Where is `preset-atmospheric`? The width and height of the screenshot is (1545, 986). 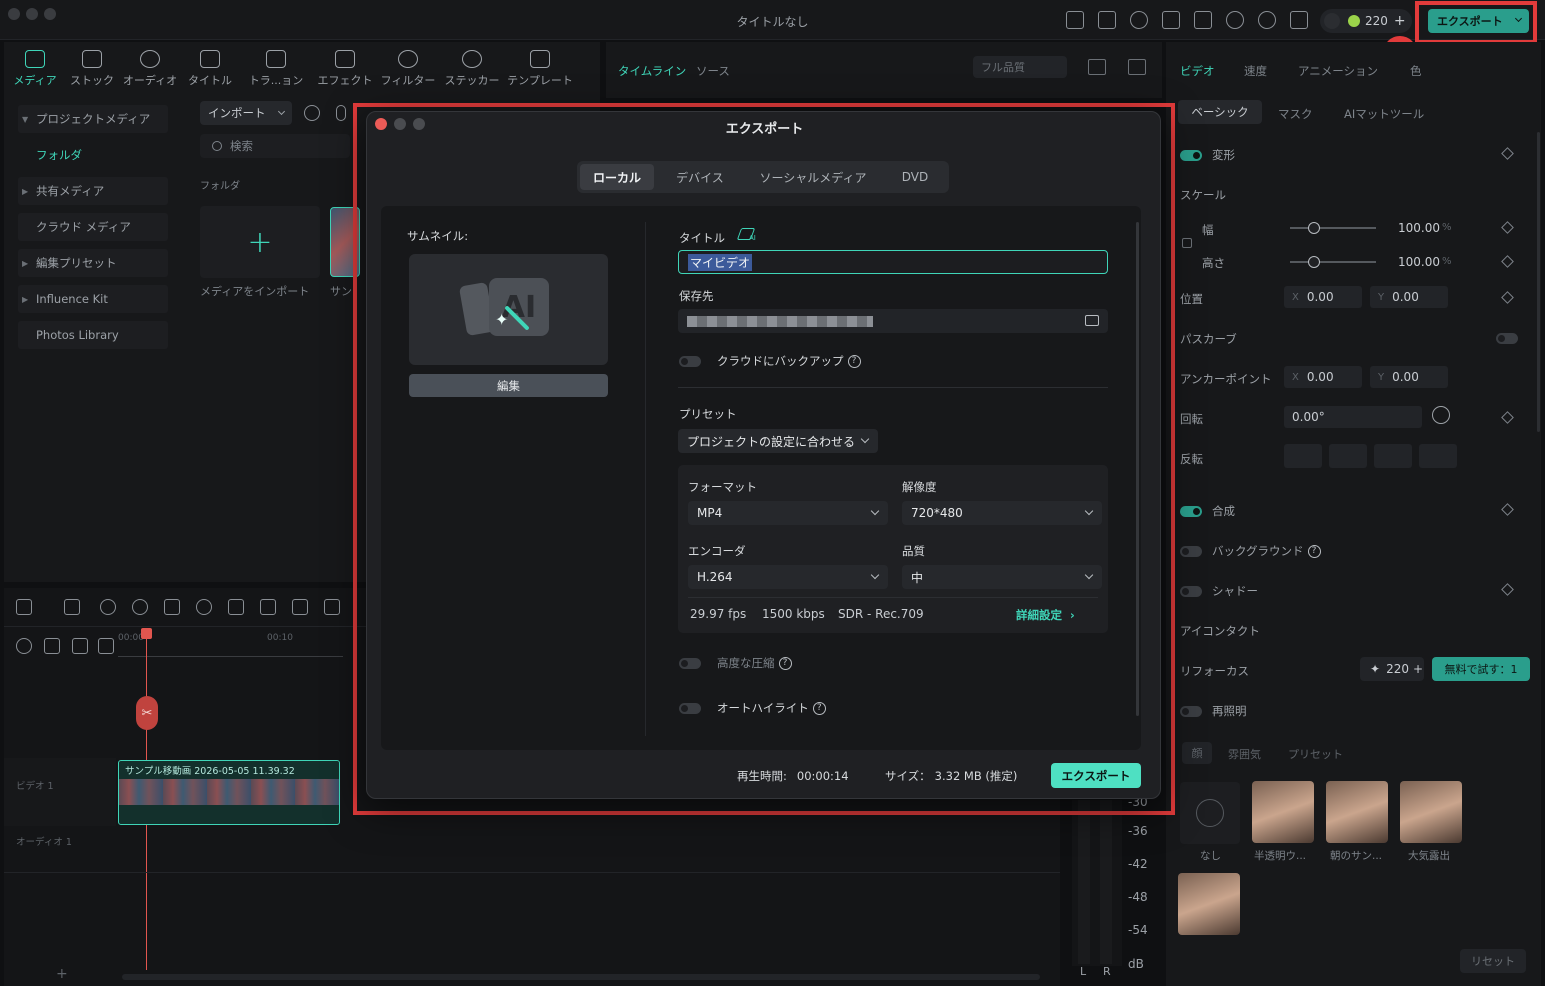
preset-atmospheric is located at coordinates (1431, 812).